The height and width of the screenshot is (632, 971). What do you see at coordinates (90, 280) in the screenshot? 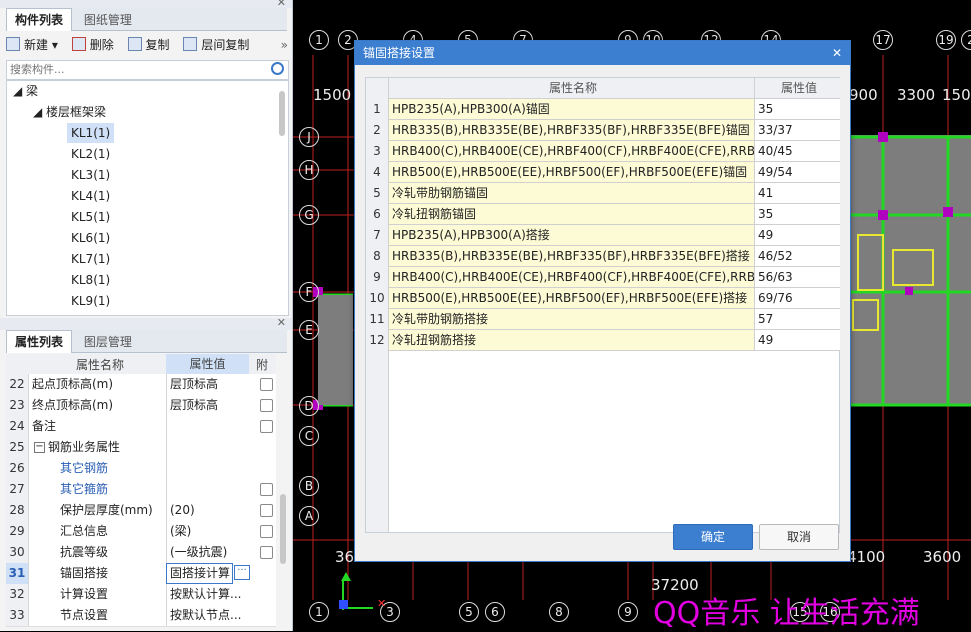
I see `tree-item: KL8(1)` at bounding box center [90, 280].